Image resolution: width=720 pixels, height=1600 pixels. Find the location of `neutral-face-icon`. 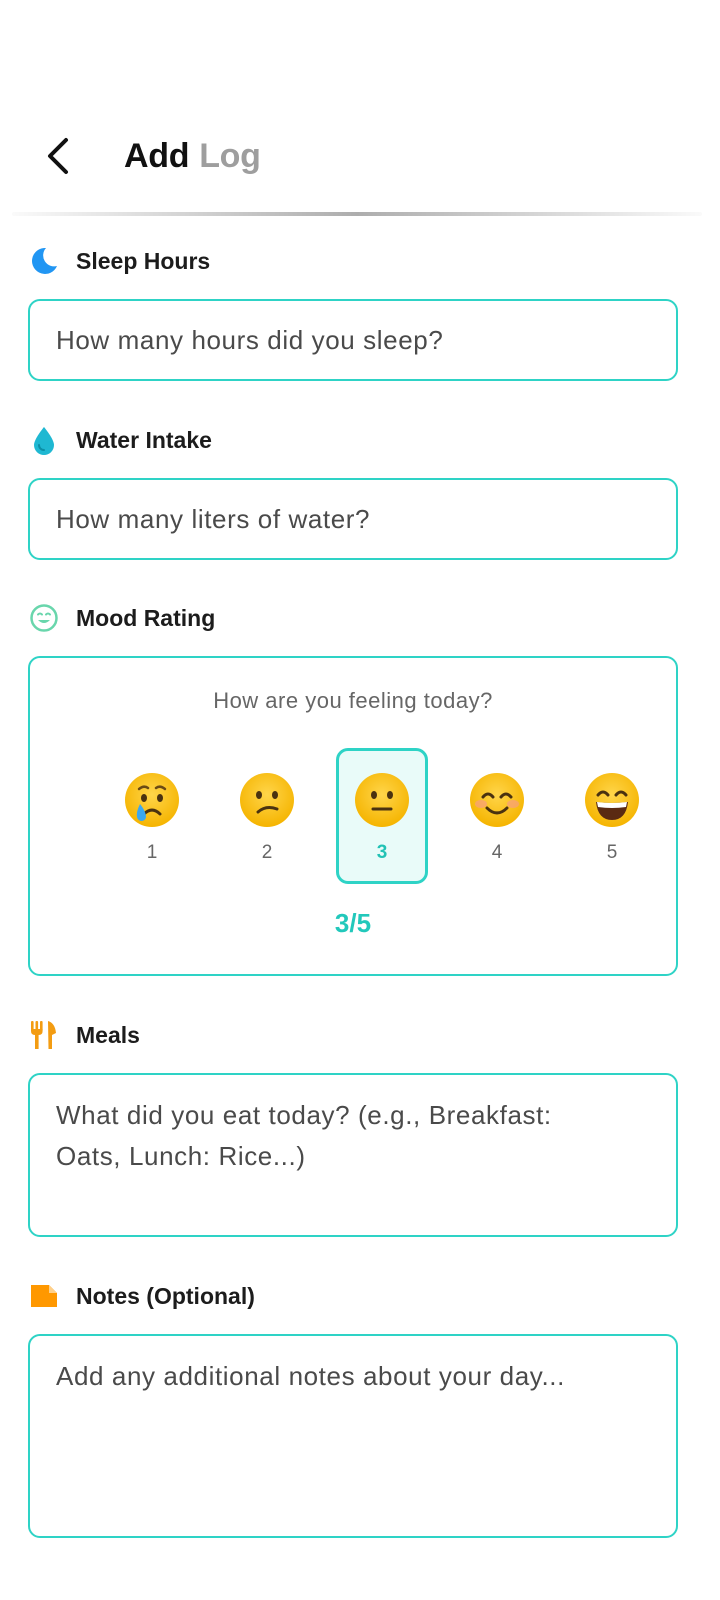

neutral-face-icon is located at coordinates (382, 800).